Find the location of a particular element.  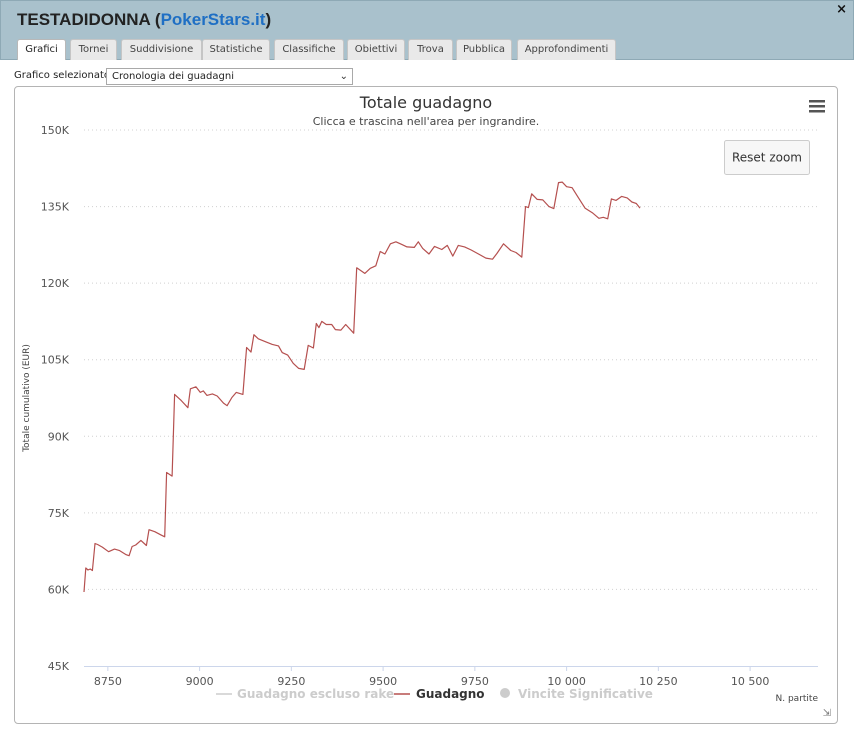

y-tick-label: 120K is located at coordinates (55, 283).